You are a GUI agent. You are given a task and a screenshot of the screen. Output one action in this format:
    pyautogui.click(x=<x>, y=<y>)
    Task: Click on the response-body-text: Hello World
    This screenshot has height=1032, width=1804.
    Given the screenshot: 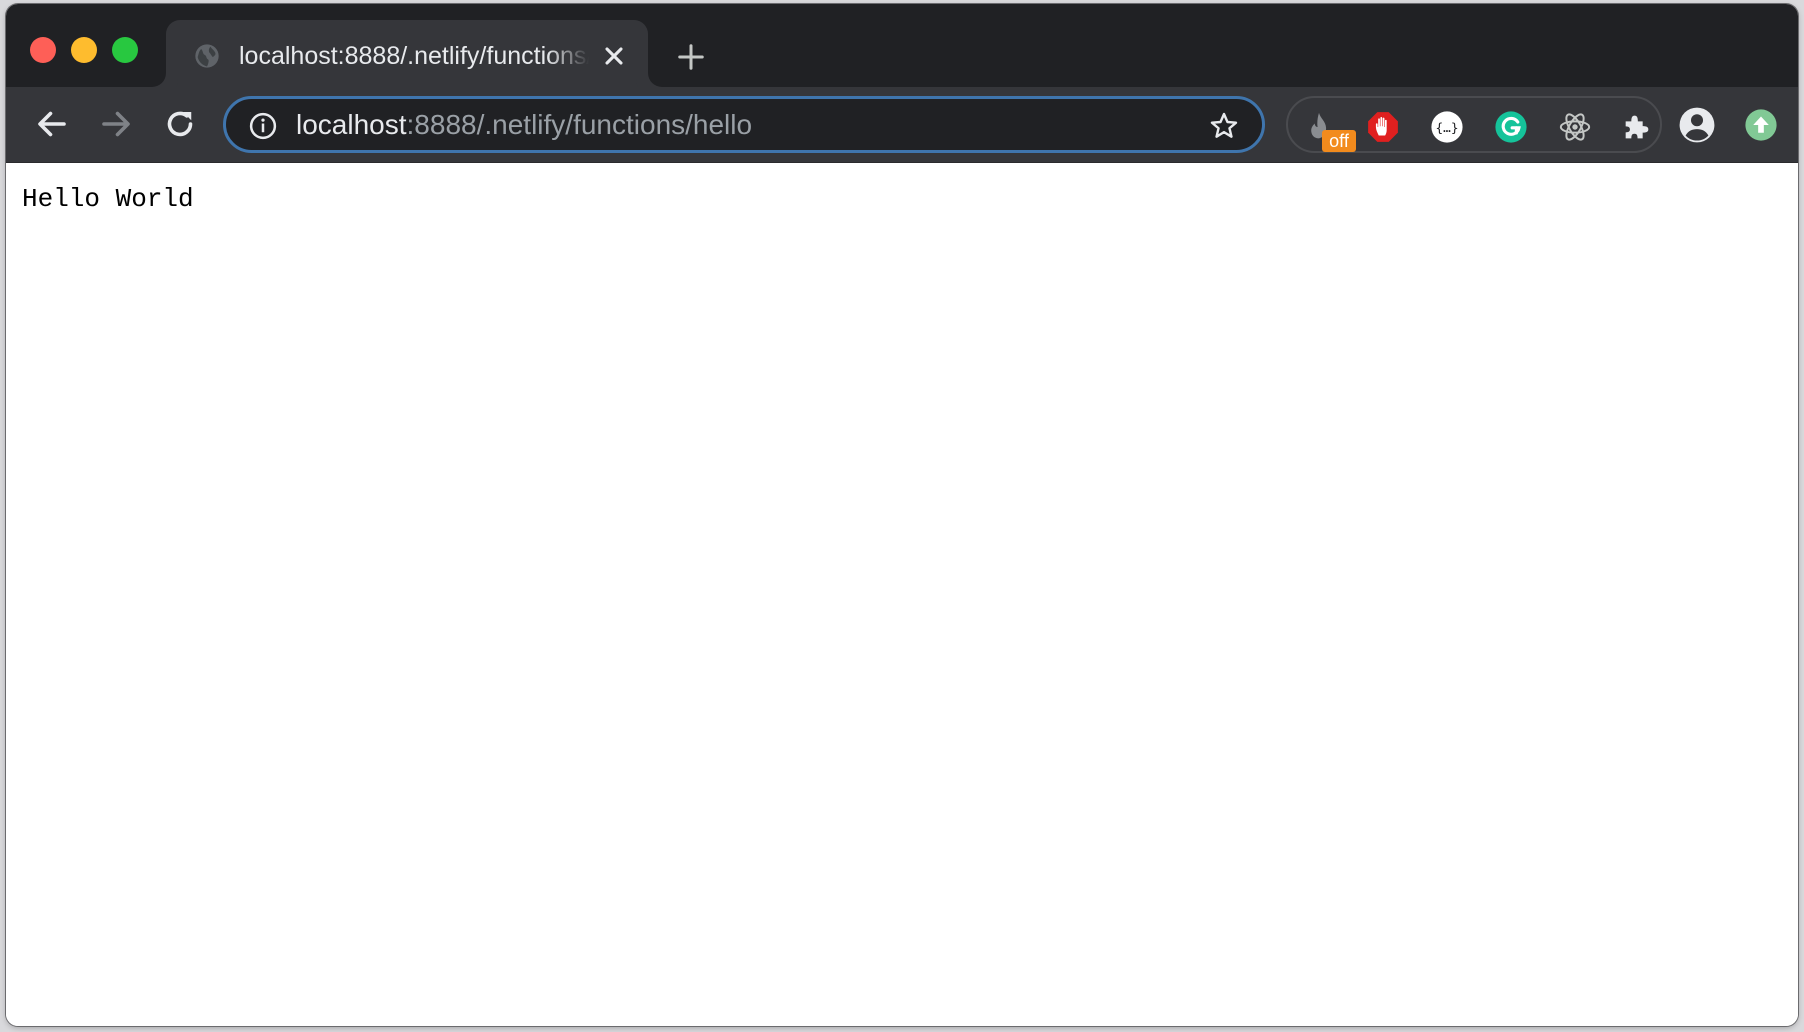 What is the action you would take?
    pyautogui.click(x=108, y=199)
    